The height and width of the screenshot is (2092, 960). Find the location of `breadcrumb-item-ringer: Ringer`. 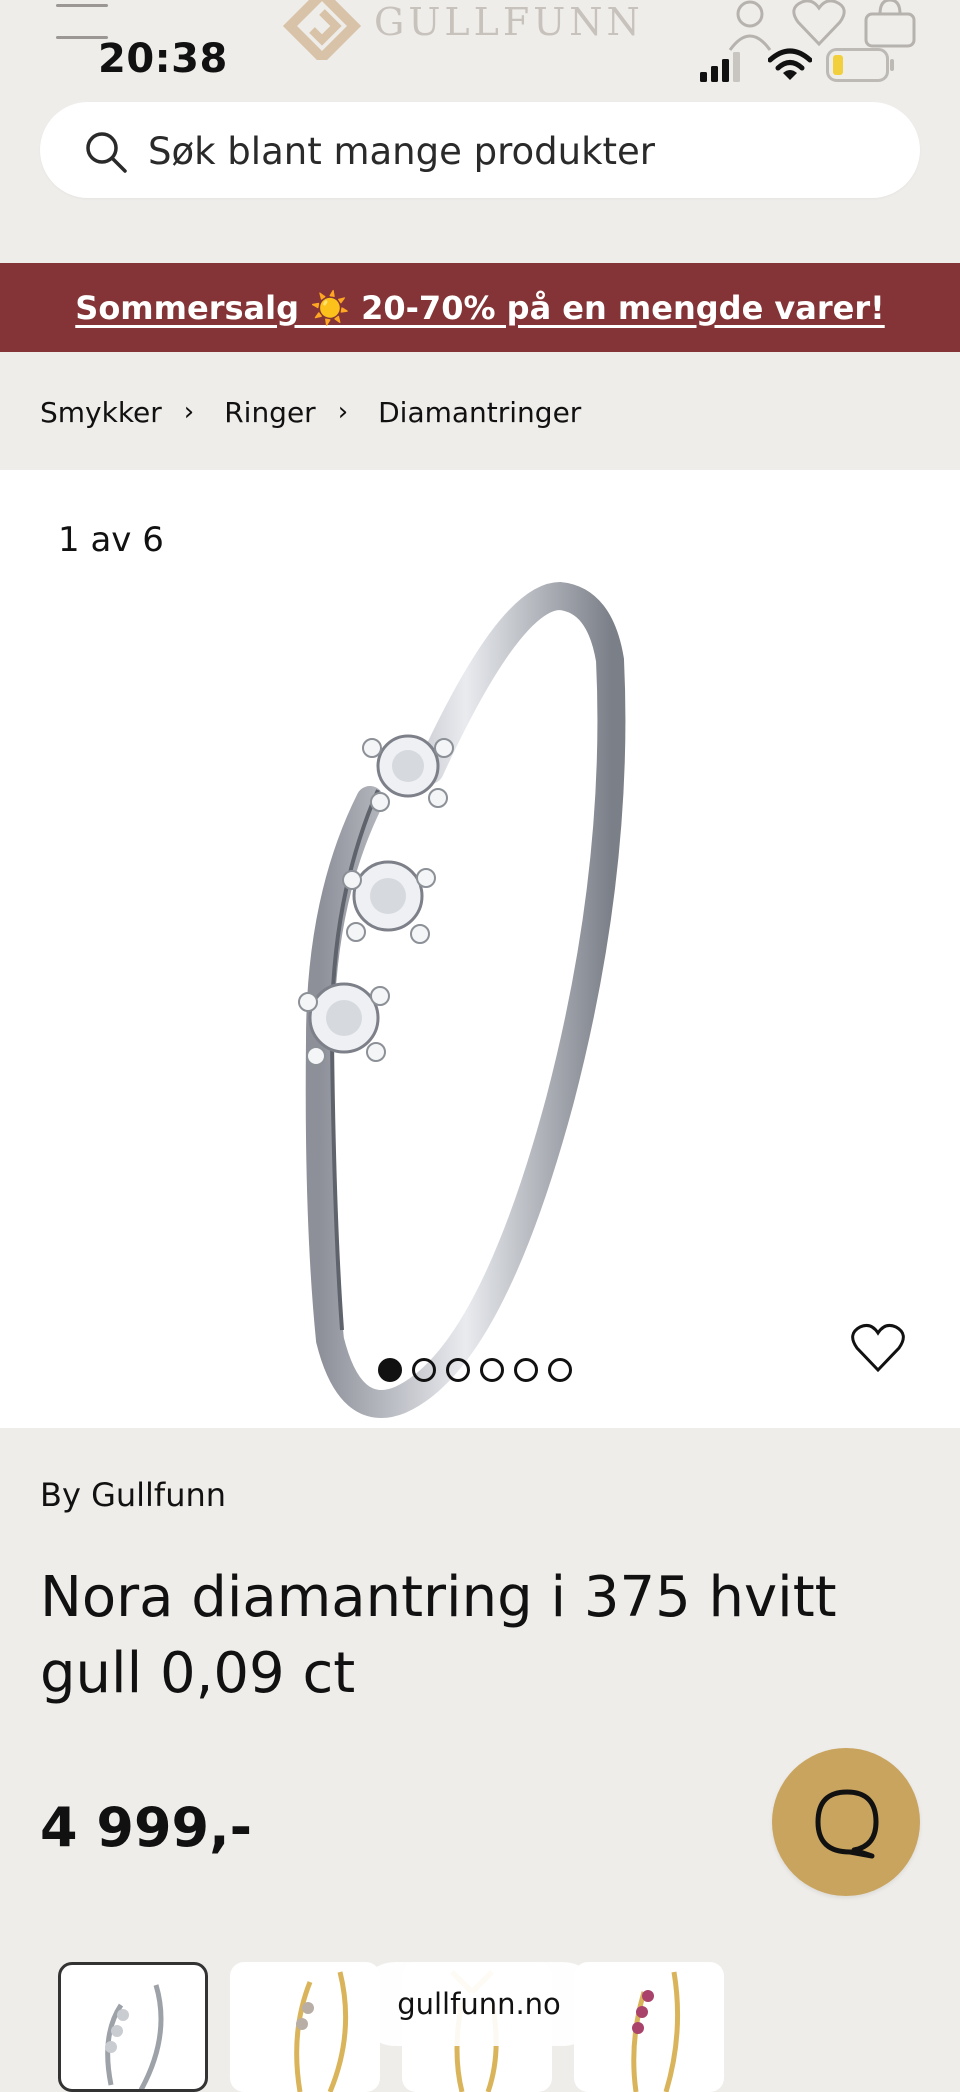

breadcrumb-item-ringer: Ringer is located at coordinates (270, 412).